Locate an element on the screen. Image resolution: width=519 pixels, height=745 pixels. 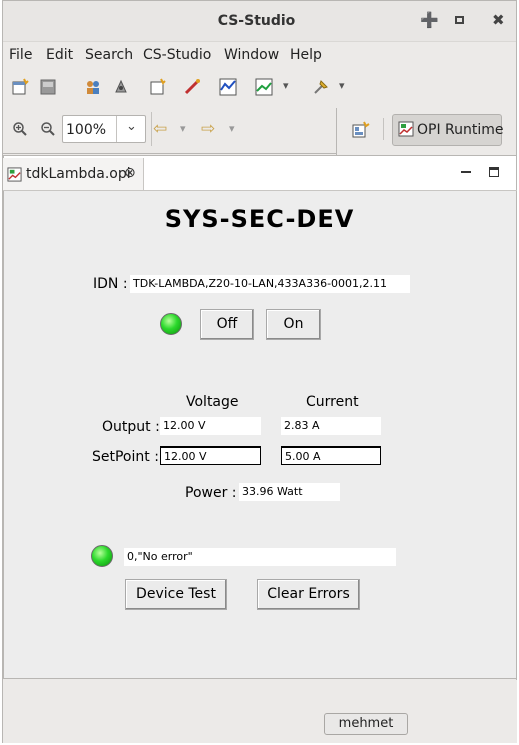
tab-label: tdkLambda.opi is located at coordinates (78, 174).